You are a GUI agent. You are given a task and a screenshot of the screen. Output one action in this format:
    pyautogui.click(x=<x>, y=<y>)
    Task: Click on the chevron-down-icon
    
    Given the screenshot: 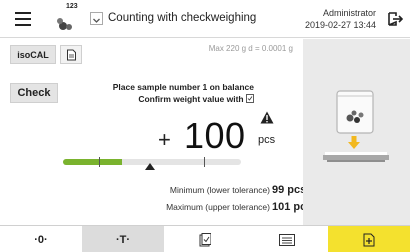 What is the action you would take?
    pyautogui.click(x=96, y=20)
    